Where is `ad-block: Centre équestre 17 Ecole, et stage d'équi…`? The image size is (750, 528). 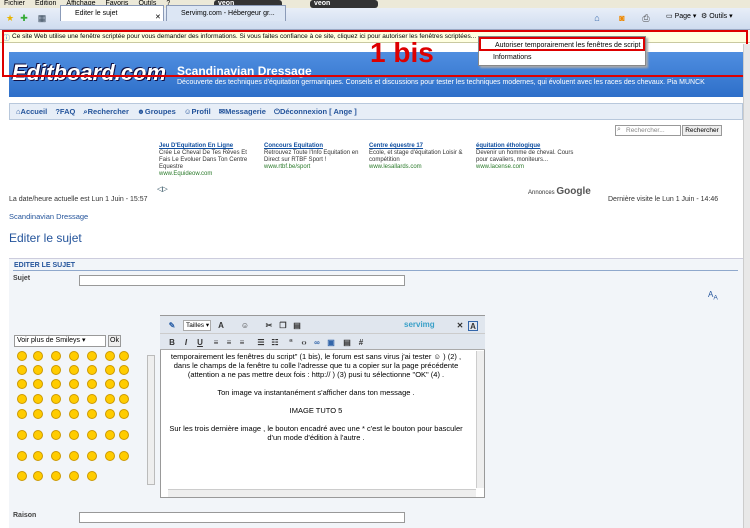
ad-block: Centre équestre 17 Ecole, et stage d'équi… is located at coordinates (419, 157).